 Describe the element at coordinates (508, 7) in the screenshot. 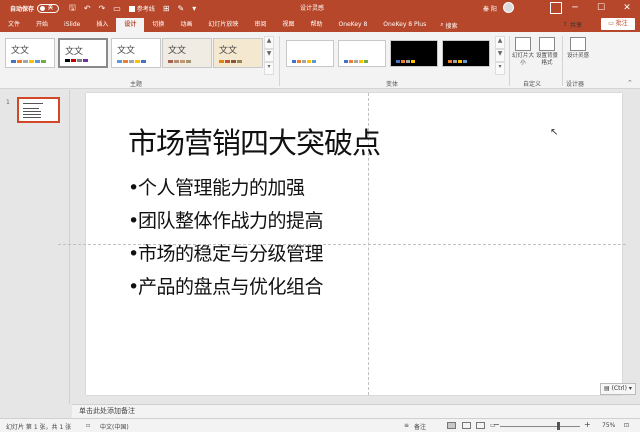

I see `avatar` at that location.